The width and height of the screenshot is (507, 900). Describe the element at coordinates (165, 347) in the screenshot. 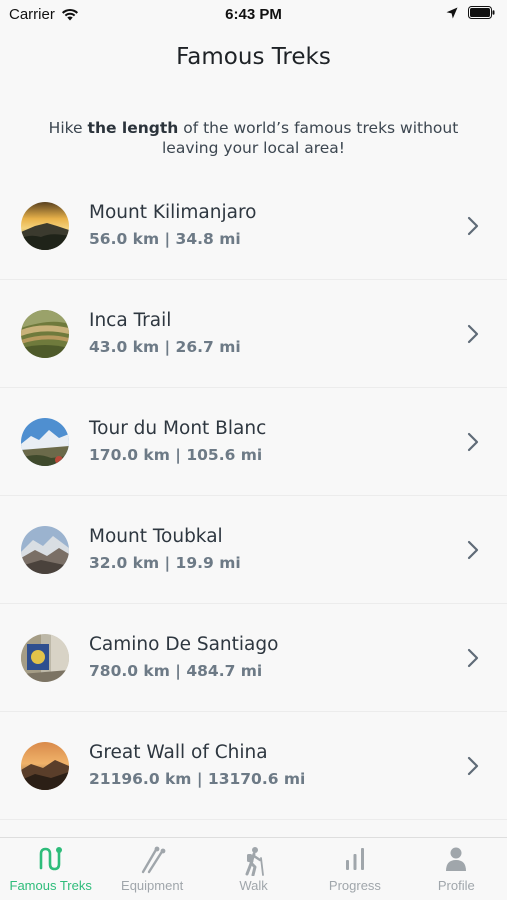

I see `trek-distance: 43.0 km | 26.7 mi` at that location.